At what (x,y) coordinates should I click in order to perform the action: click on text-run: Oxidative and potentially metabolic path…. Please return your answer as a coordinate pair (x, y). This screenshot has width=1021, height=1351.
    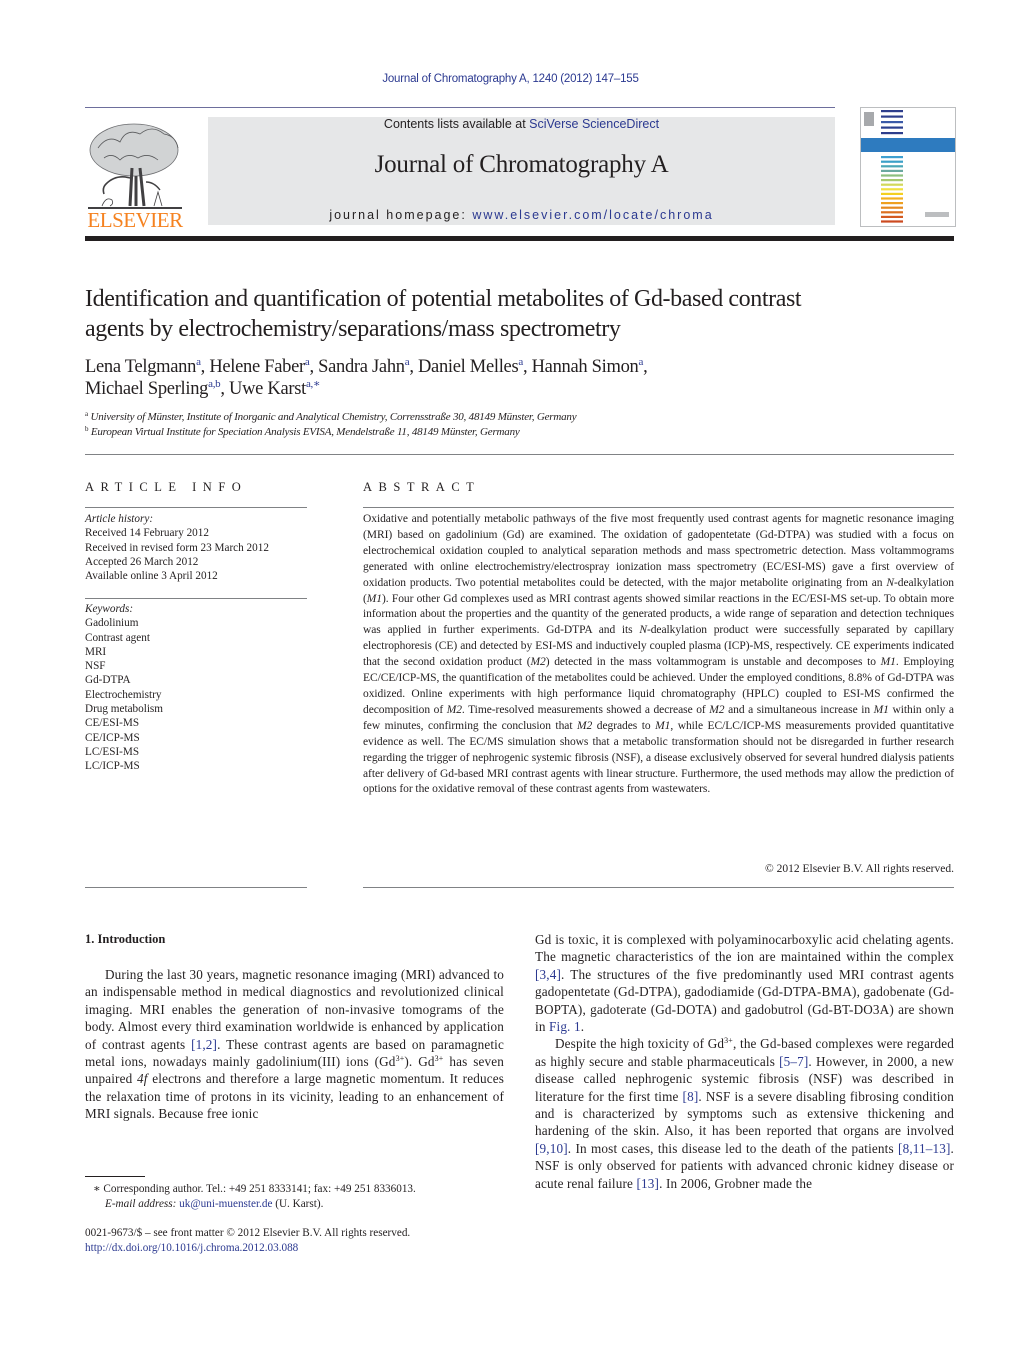
    Looking at the image, I should click on (658, 551).